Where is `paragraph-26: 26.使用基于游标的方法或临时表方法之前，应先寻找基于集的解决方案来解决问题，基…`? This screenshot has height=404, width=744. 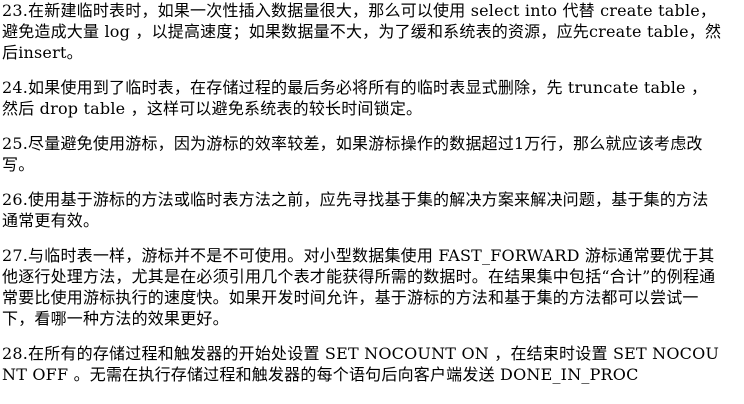 paragraph-26: 26.使用基于游标的方法或临时表方法之前，应先寻找基于集的解决方案来解决问题，基… is located at coordinates (355, 210).